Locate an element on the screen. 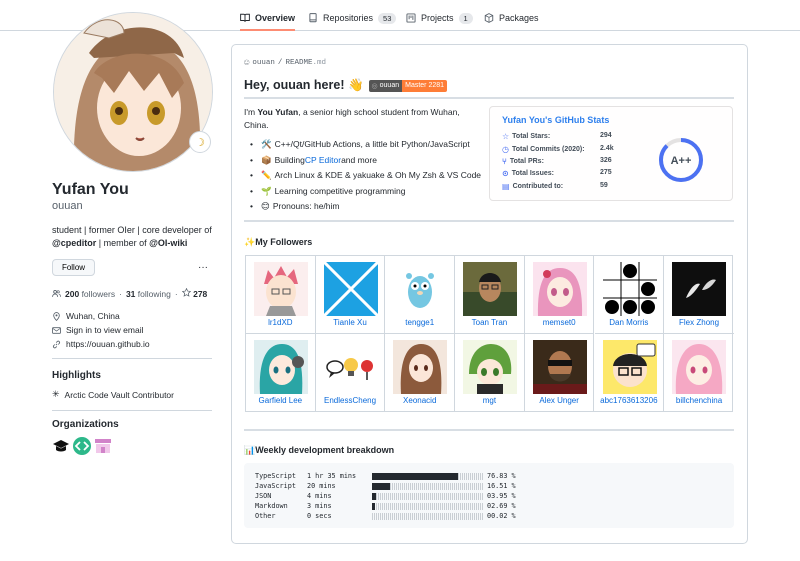 The image size is (800, 561). anime-girl-avatar-image is located at coordinates (133, 92).